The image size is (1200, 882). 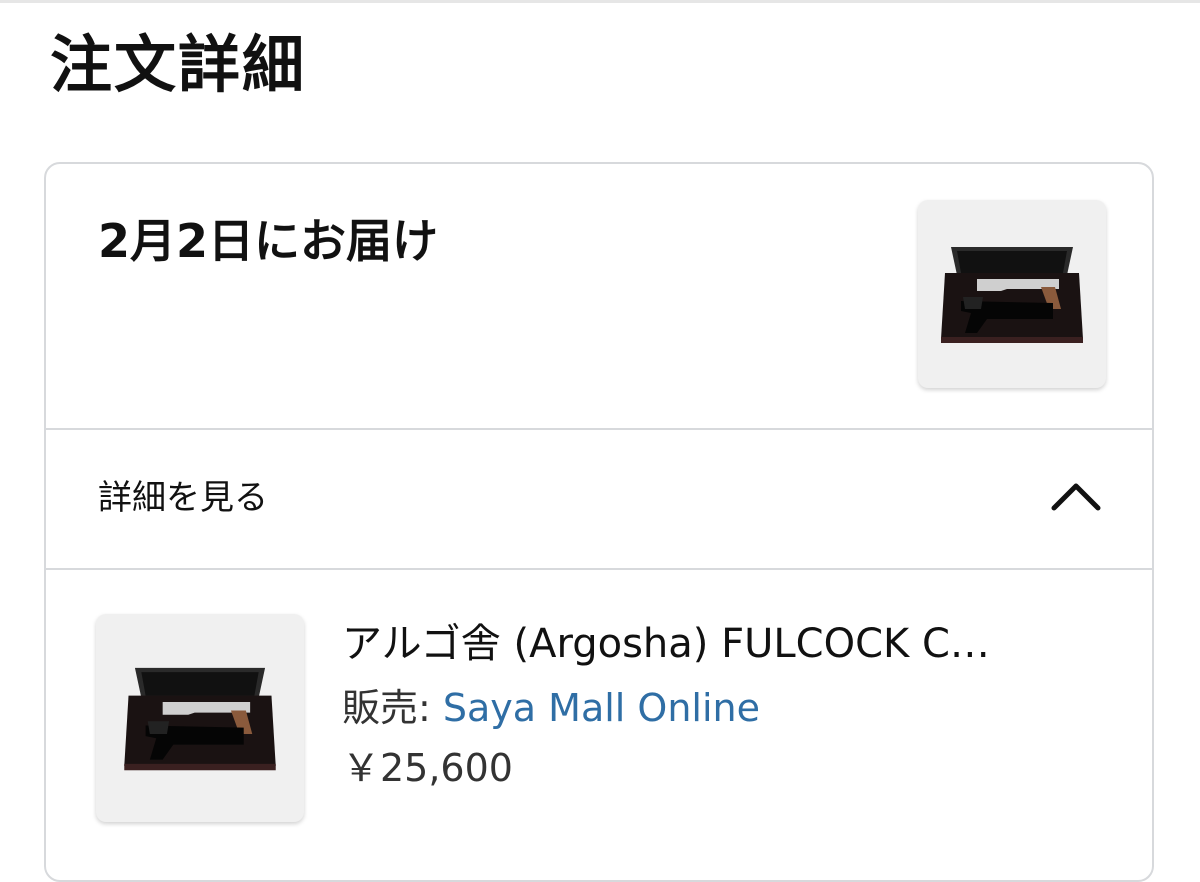 What do you see at coordinates (392, 708) in the screenshot?
I see `seller-label: 販売:` at bounding box center [392, 708].